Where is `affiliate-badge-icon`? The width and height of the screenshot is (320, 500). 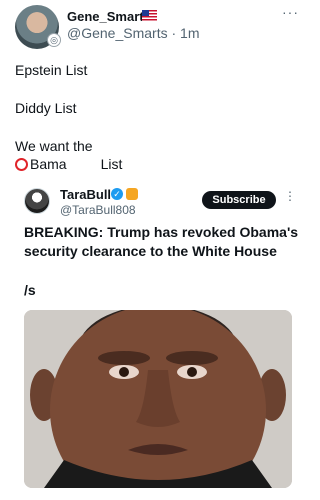
affiliate-badge-icon is located at coordinates (132, 194).